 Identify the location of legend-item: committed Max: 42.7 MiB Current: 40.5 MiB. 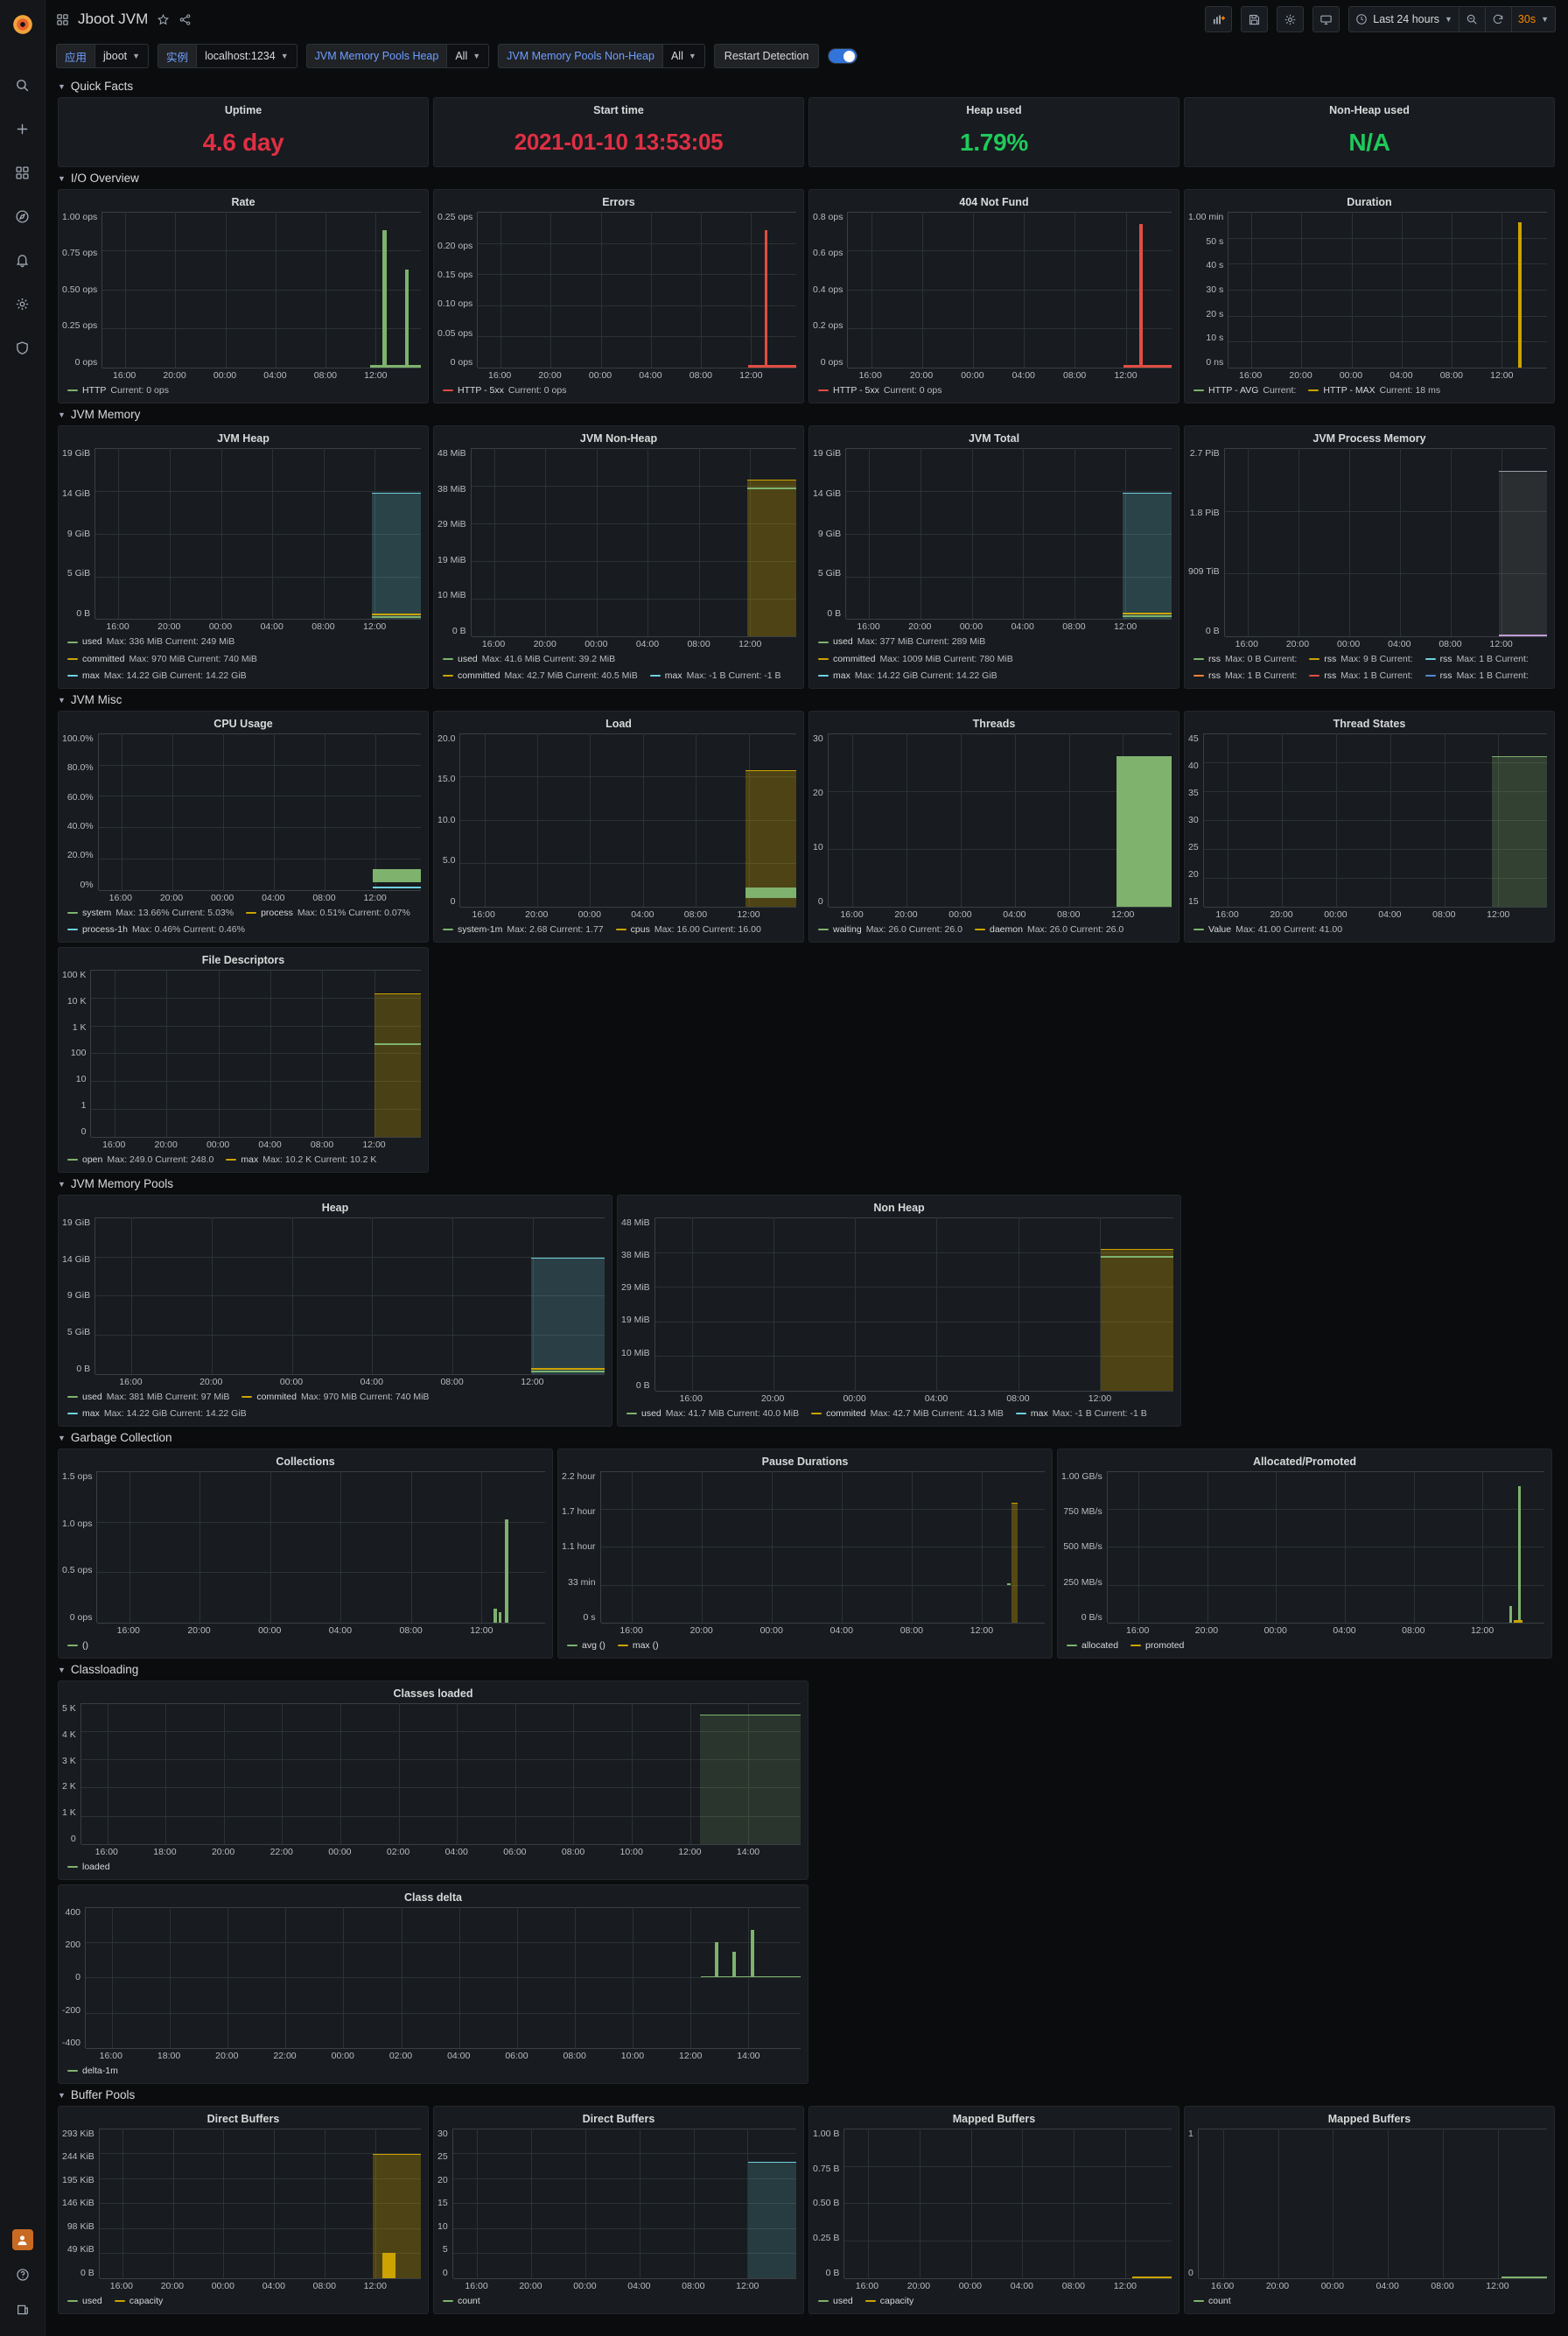
(540, 676).